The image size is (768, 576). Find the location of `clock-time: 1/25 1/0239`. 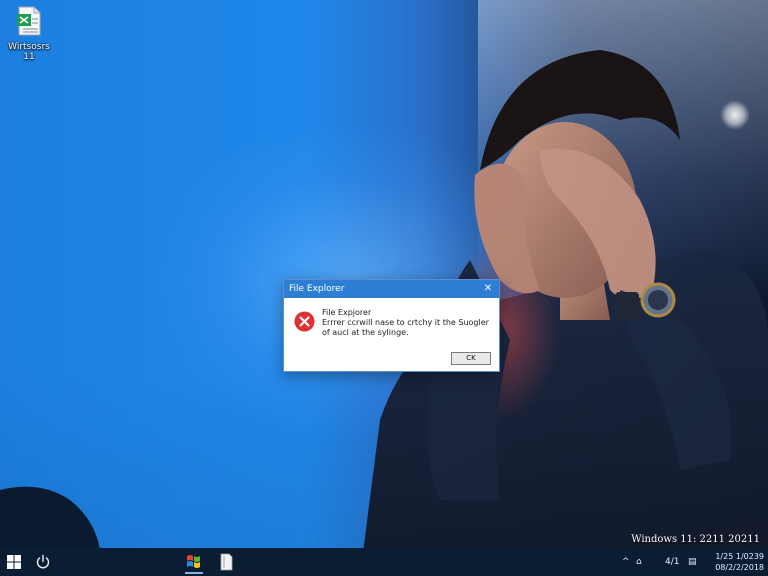

clock-time: 1/25 1/0239 is located at coordinates (739, 556).